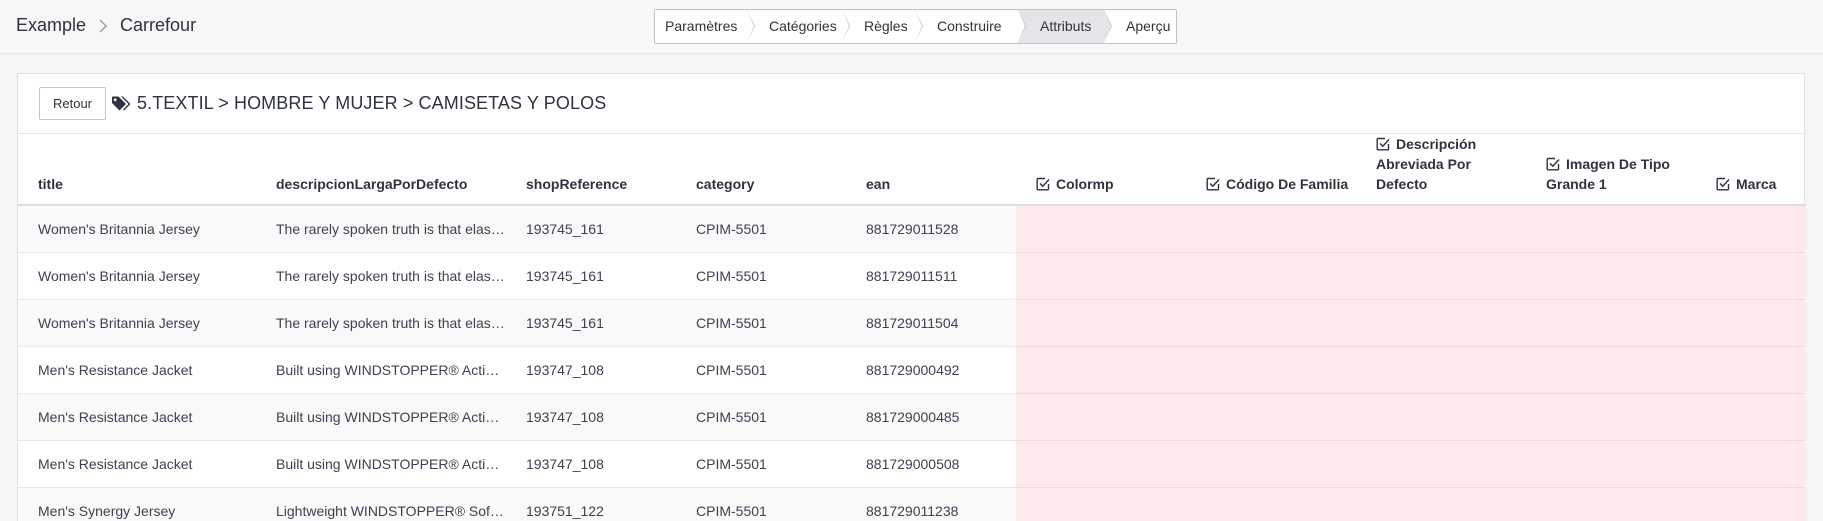 The height and width of the screenshot is (521, 1823). I want to click on step-attributs: Attributs, so click(1065, 26).